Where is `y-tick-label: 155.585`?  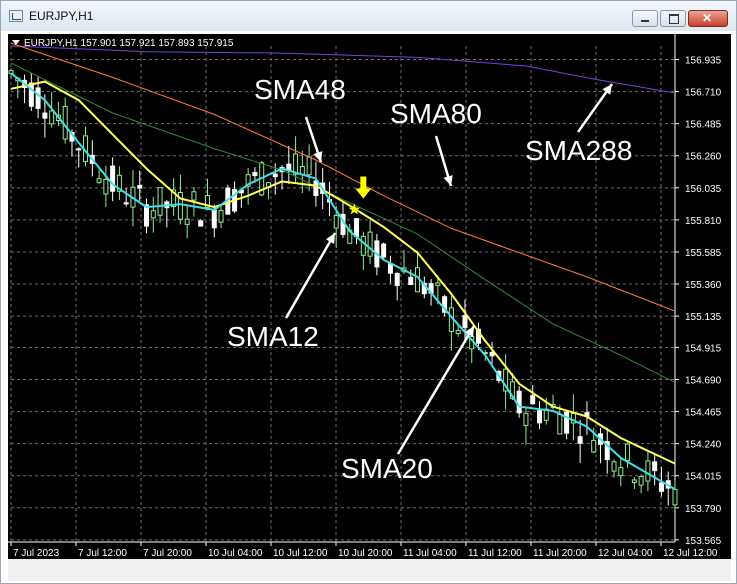
y-tick-label: 155.585 is located at coordinates (703, 253).